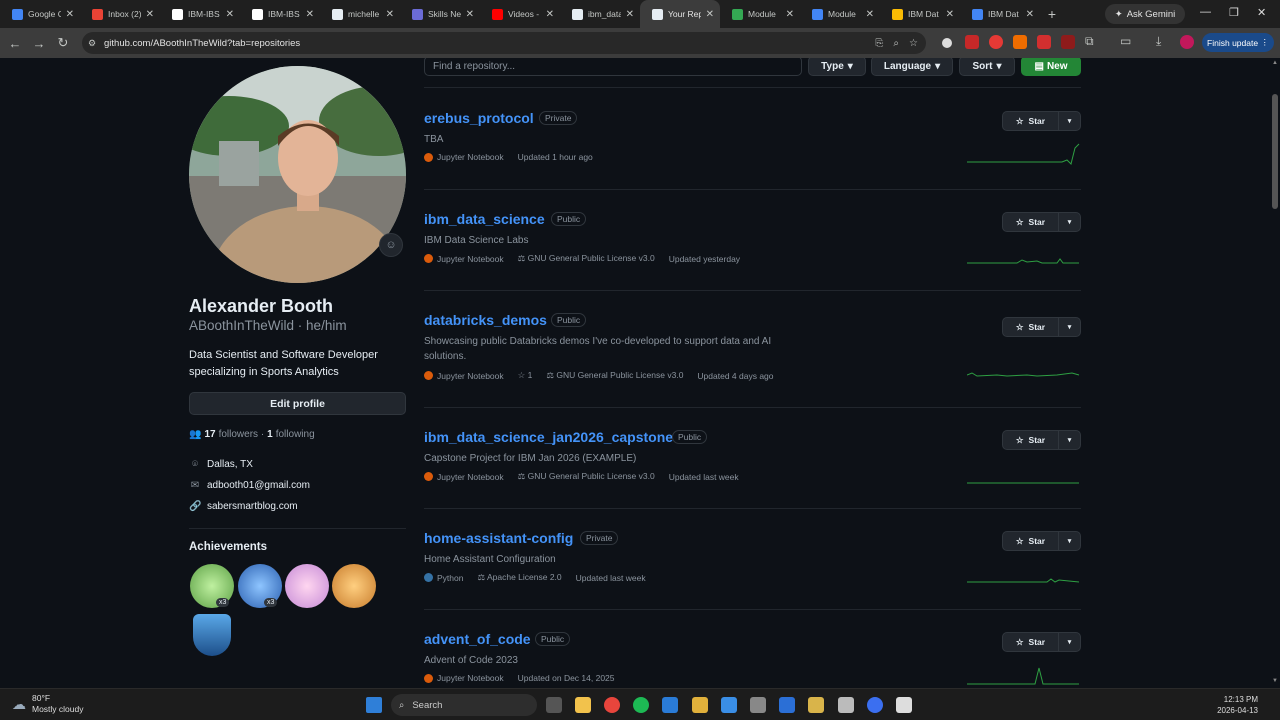 The width and height of the screenshot is (1280, 720). Describe the element at coordinates (1052, 14) in the screenshot. I see `new-tab-button: +` at that location.